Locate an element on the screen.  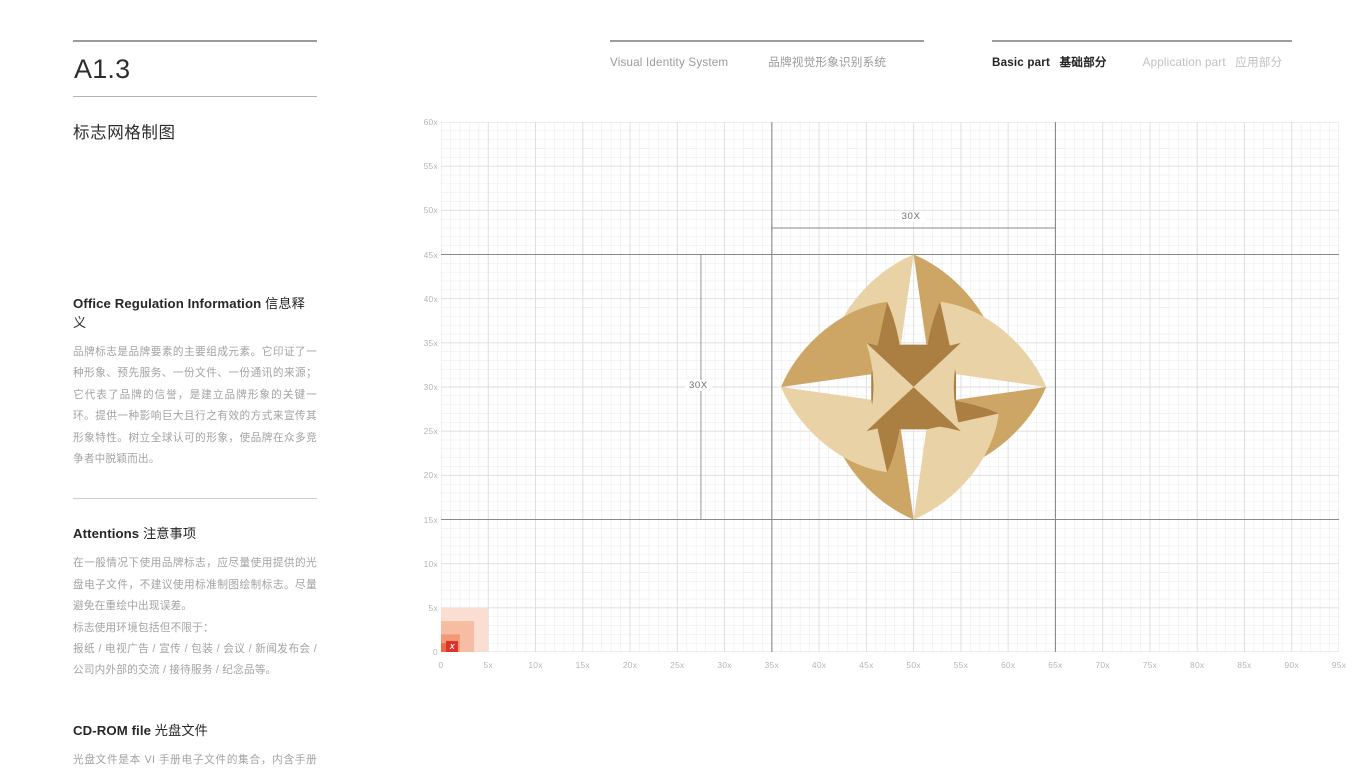
x-tick-label: 60x is located at coordinates (1008, 665).